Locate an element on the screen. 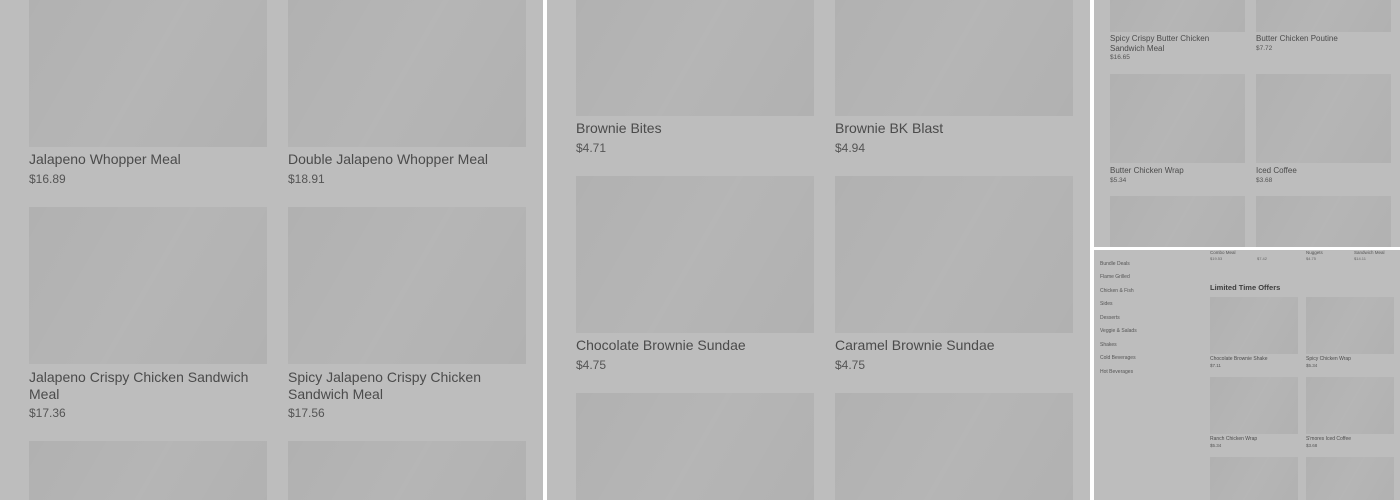  item-price: $18.91 is located at coordinates (306, 179).